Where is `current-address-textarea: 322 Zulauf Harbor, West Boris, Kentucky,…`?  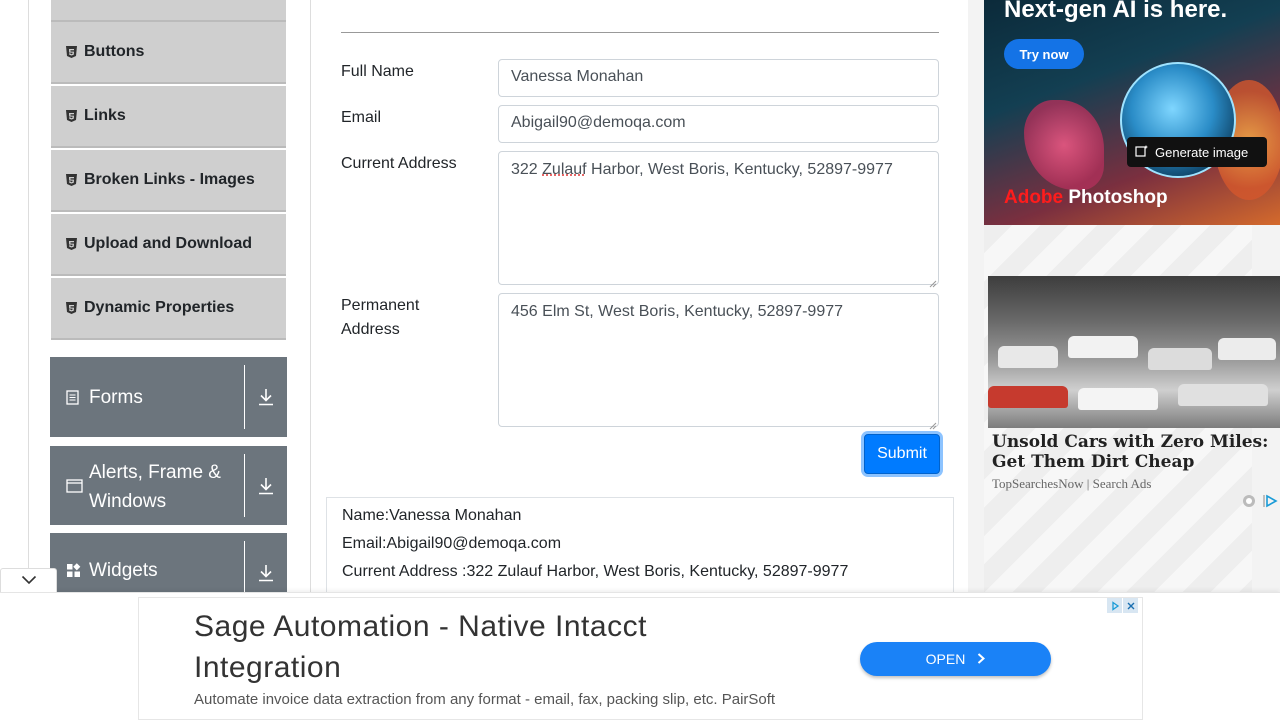 current-address-textarea: 322 Zulauf Harbor, West Boris, Kentucky,… is located at coordinates (718, 219).